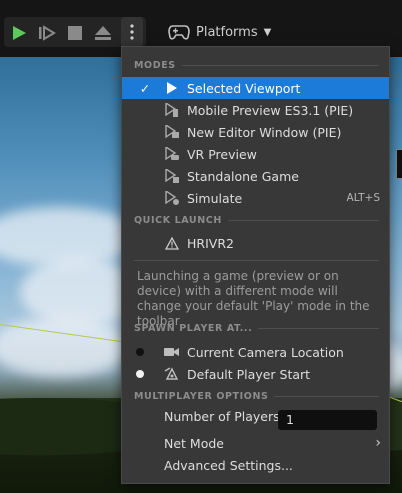  I want to click on menu-item-vr-preview: VR Preview, so click(255, 154).